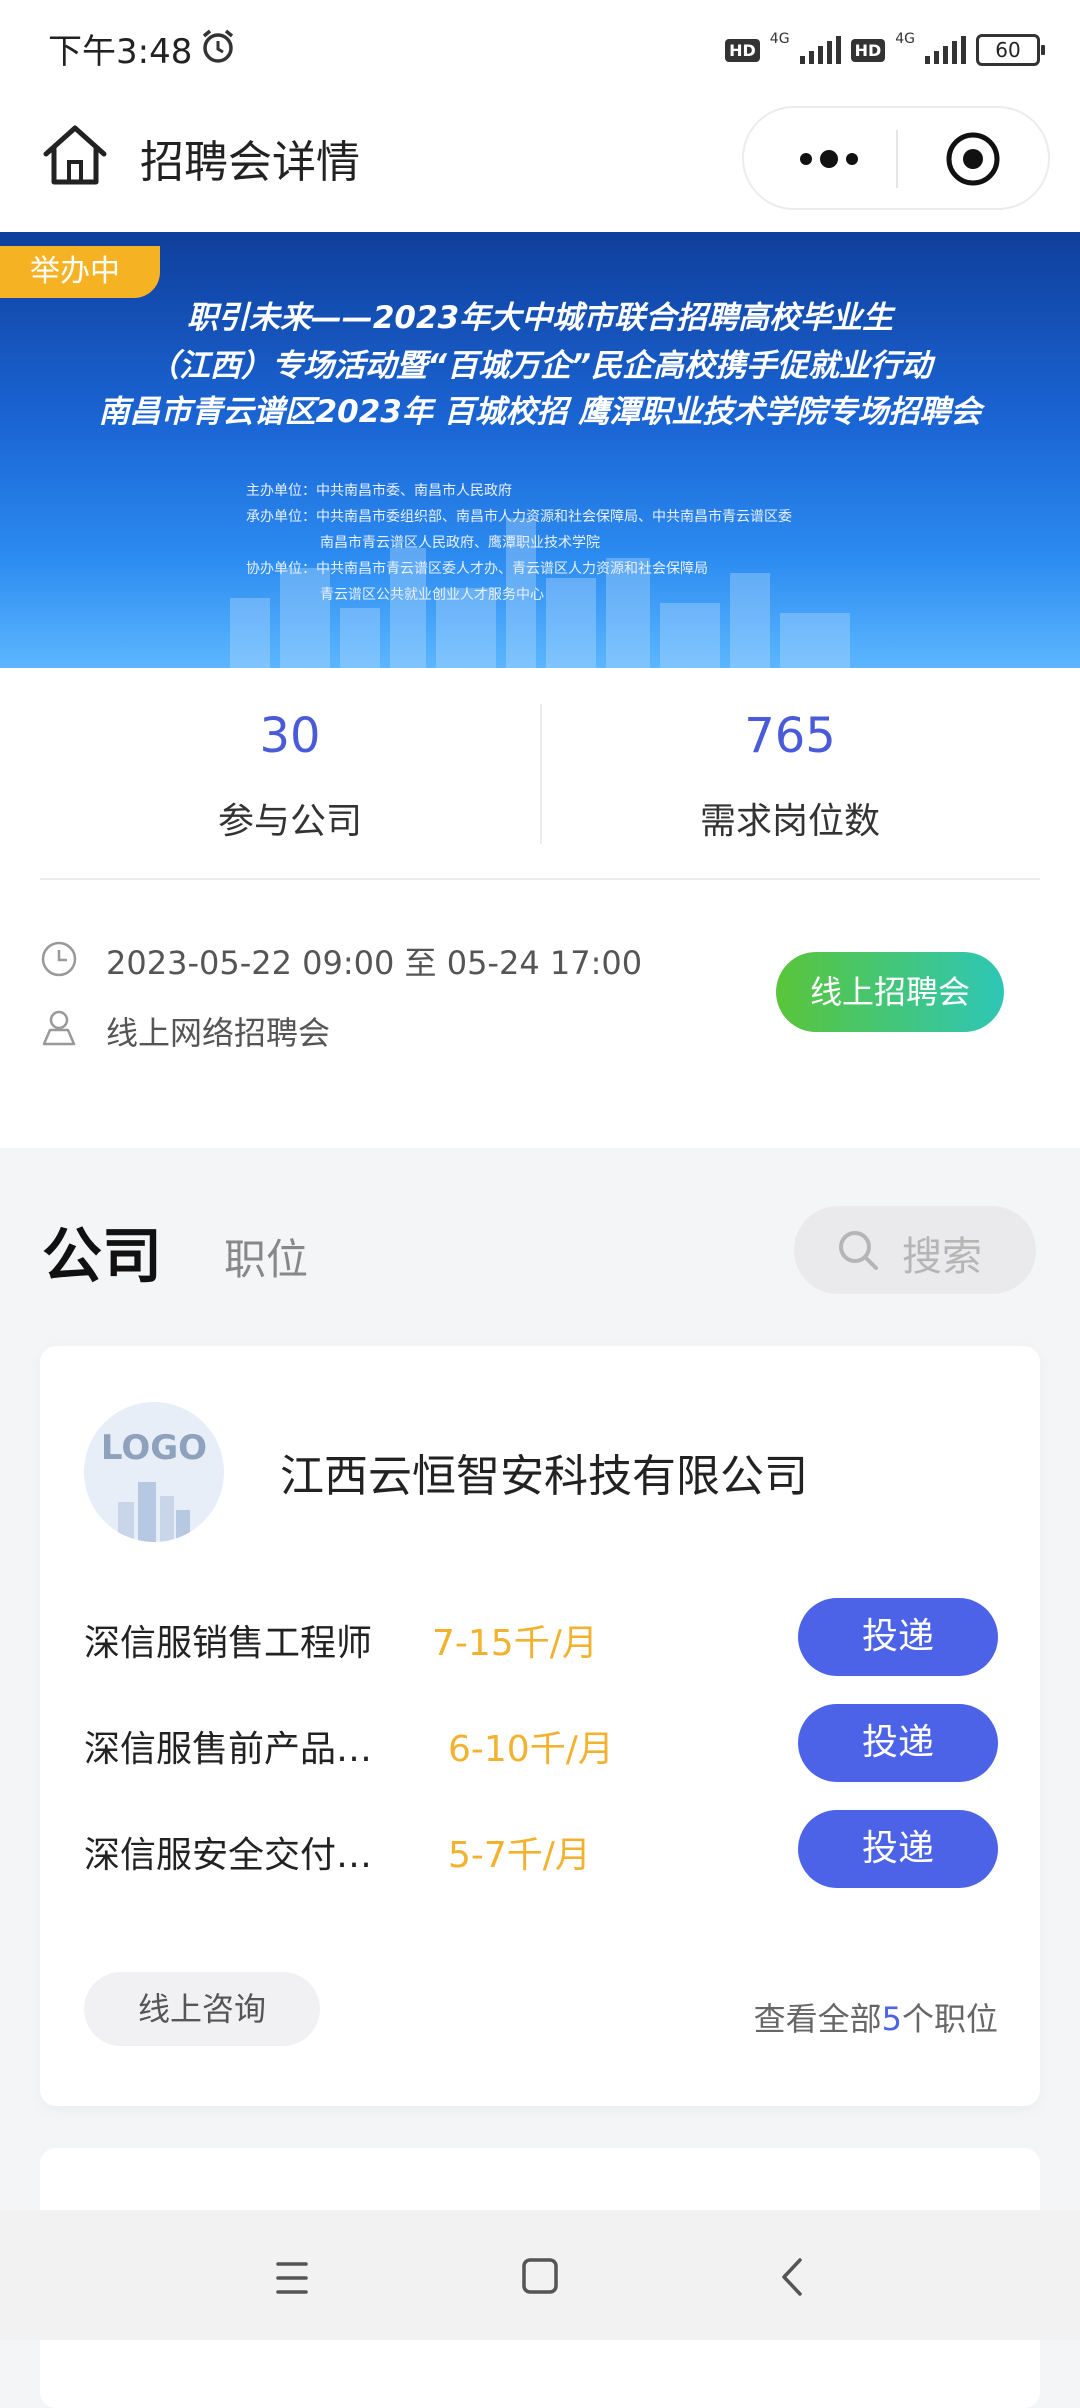  What do you see at coordinates (540, 164) in the screenshot?
I see `nav-bar: 招聘会详情` at bounding box center [540, 164].